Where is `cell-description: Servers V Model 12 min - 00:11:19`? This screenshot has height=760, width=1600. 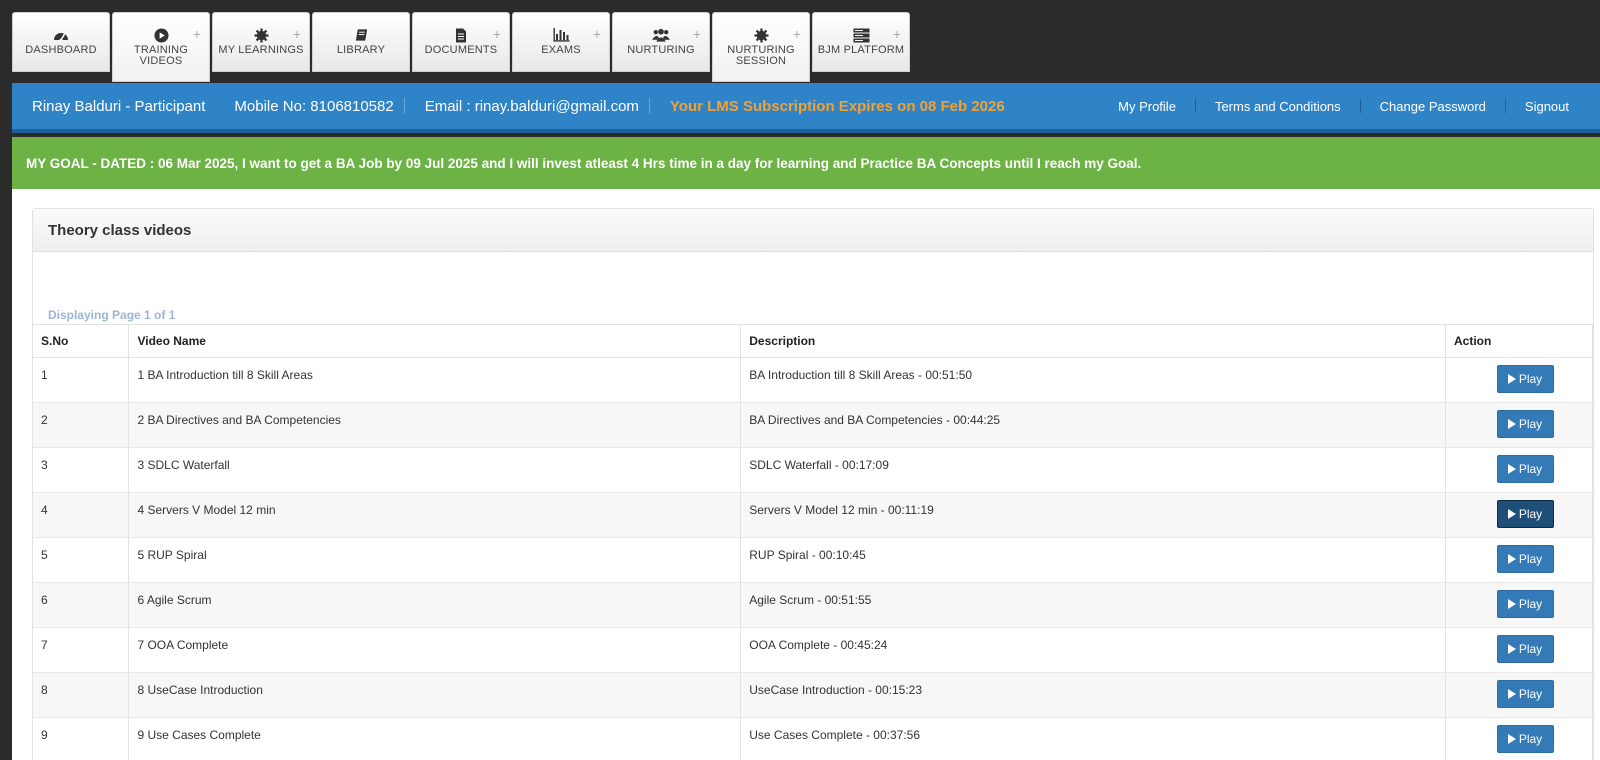
cell-description: Servers V Model 12 min - 00:11:19 is located at coordinates (1093, 515).